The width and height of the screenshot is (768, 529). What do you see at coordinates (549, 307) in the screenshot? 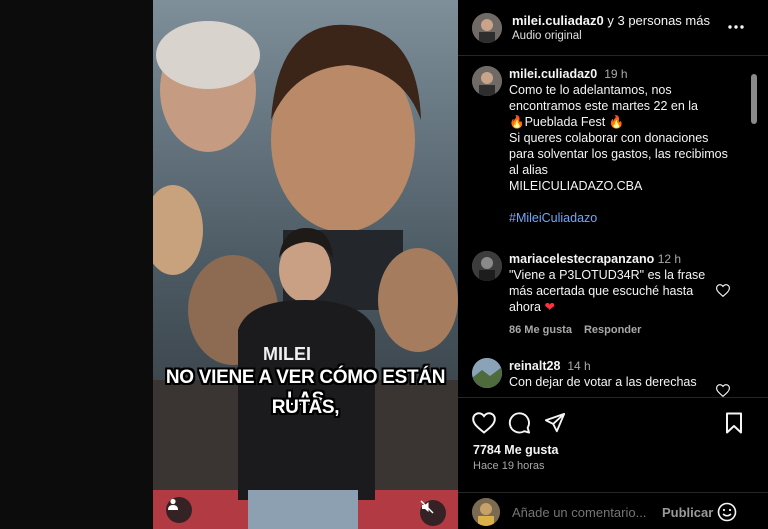
I see `heart-emoji-icon: ❤` at bounding box center [549, 307].